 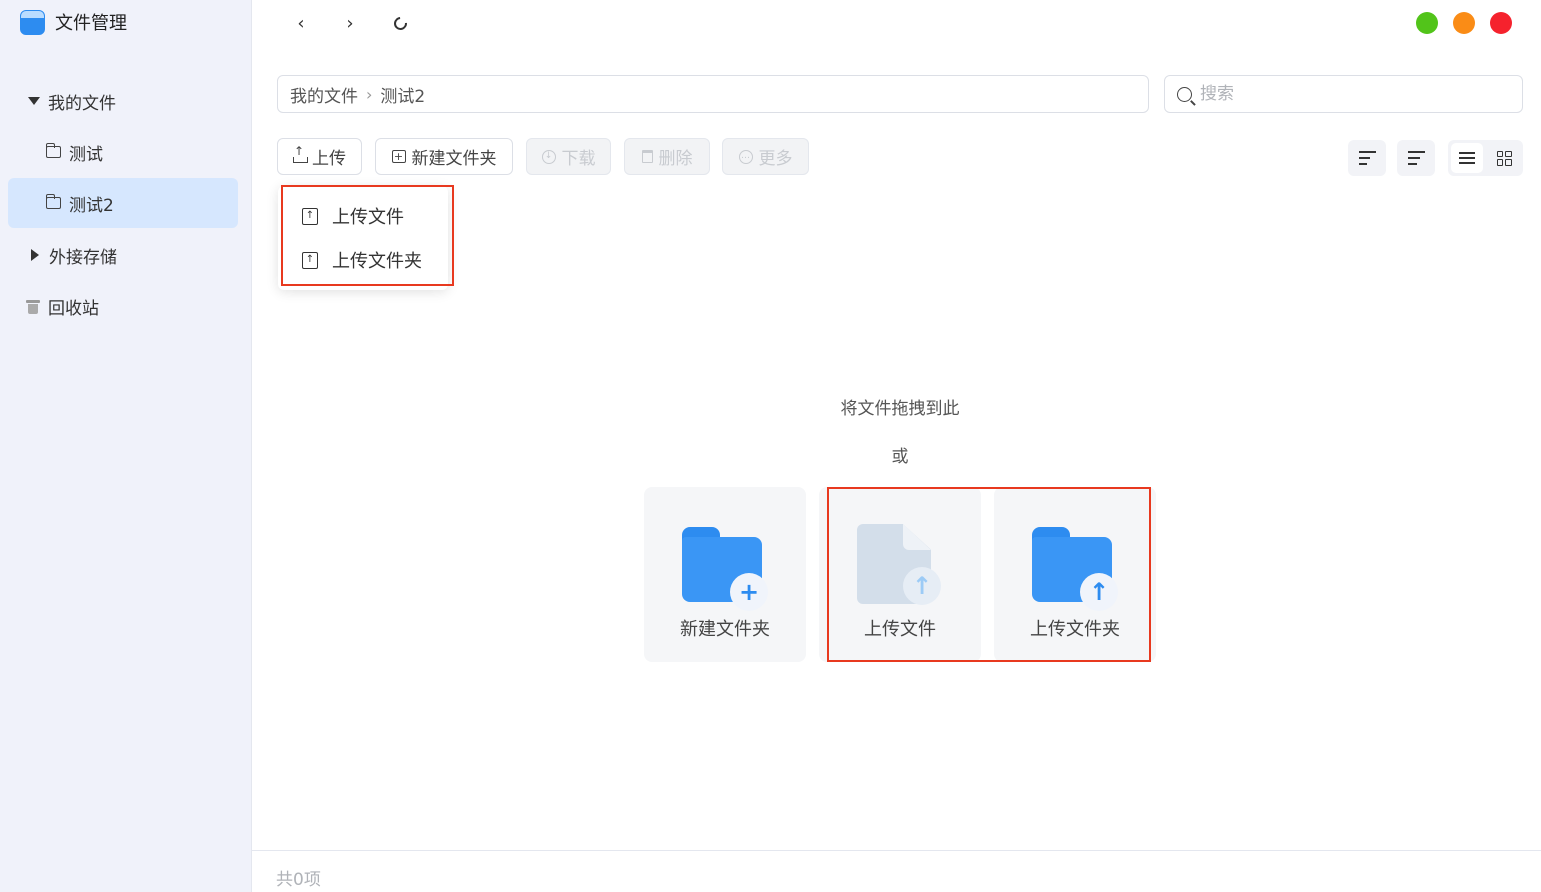 I want to click on back-button: ‹, so click(x=301, y=23).